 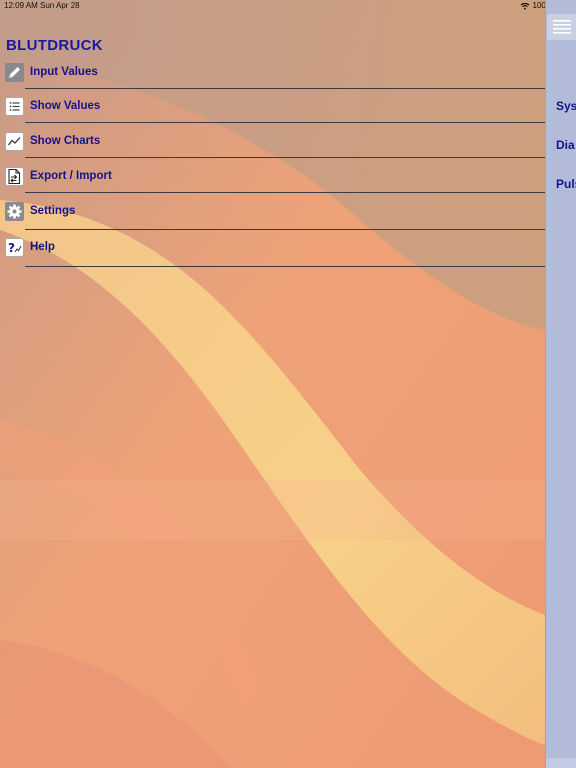 What do you see at coordinates (524, 5) in the screenshot?
I see `wifi-icon` at bounding box center [524, 5].